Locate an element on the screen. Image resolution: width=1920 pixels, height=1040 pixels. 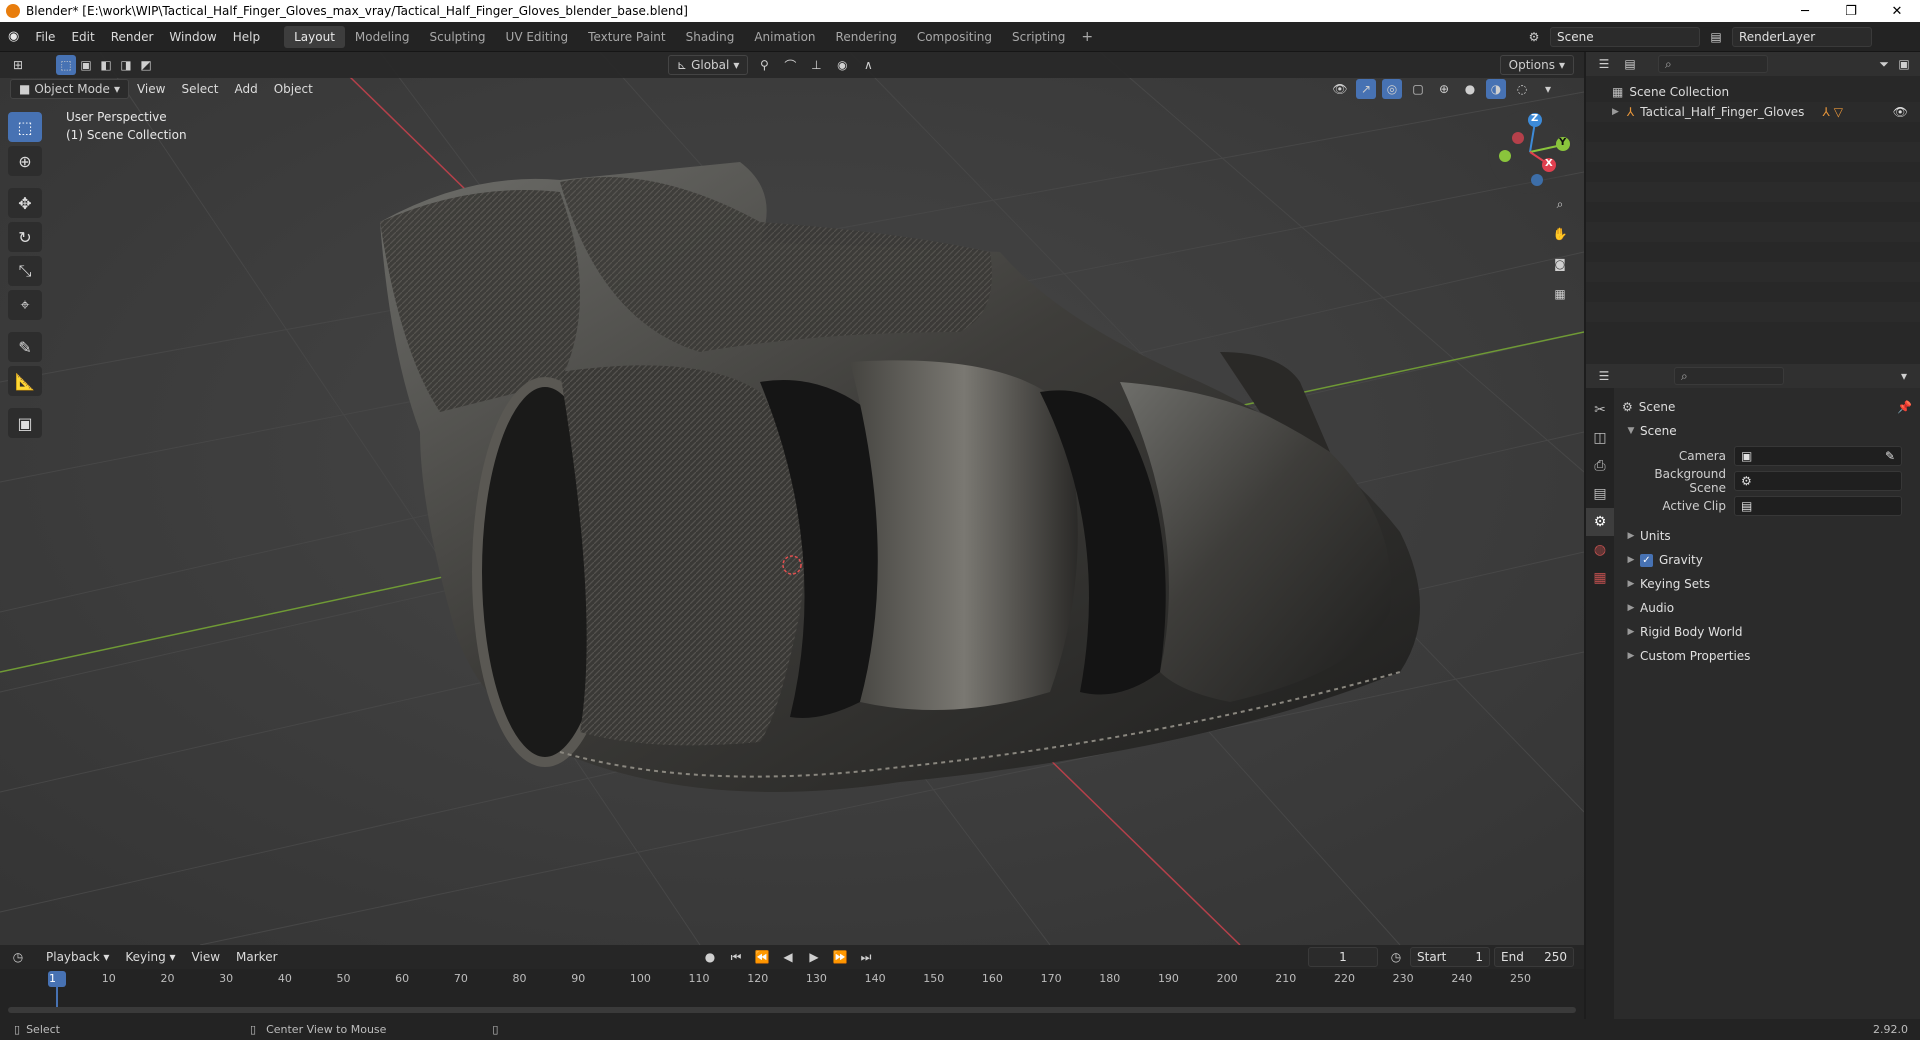
viewport-menu-add: Add is located at coordinates (245, 89).